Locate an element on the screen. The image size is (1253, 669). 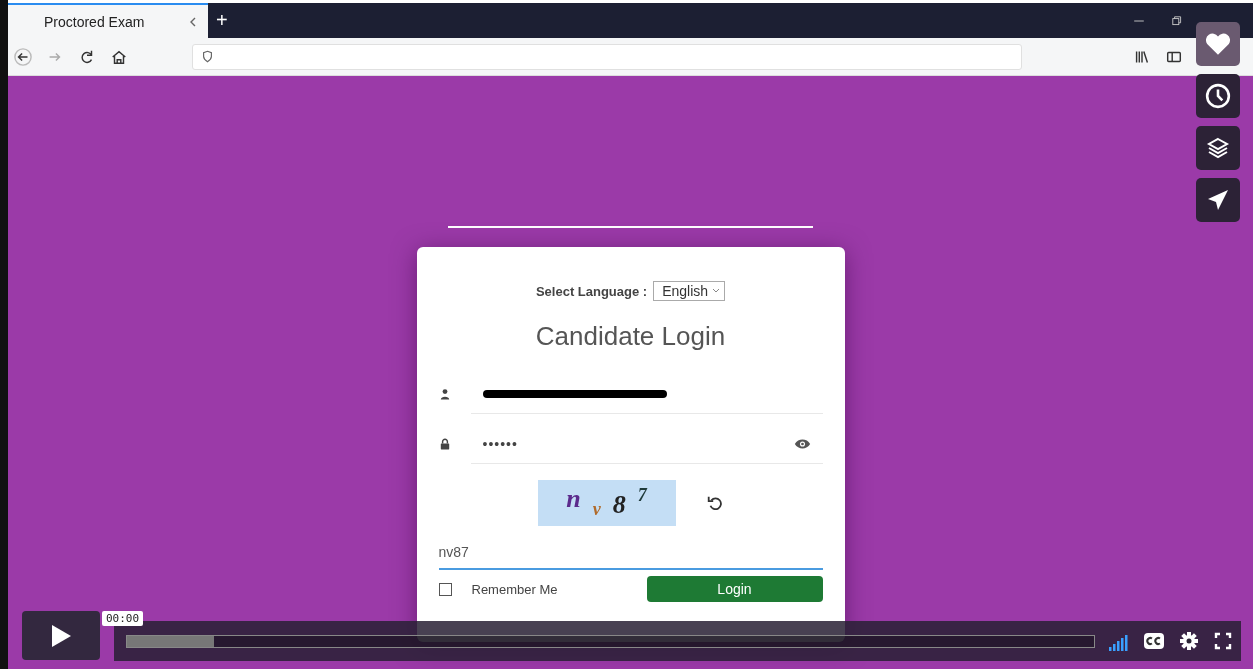
layers-icon is located at coordinates (1218, 148).